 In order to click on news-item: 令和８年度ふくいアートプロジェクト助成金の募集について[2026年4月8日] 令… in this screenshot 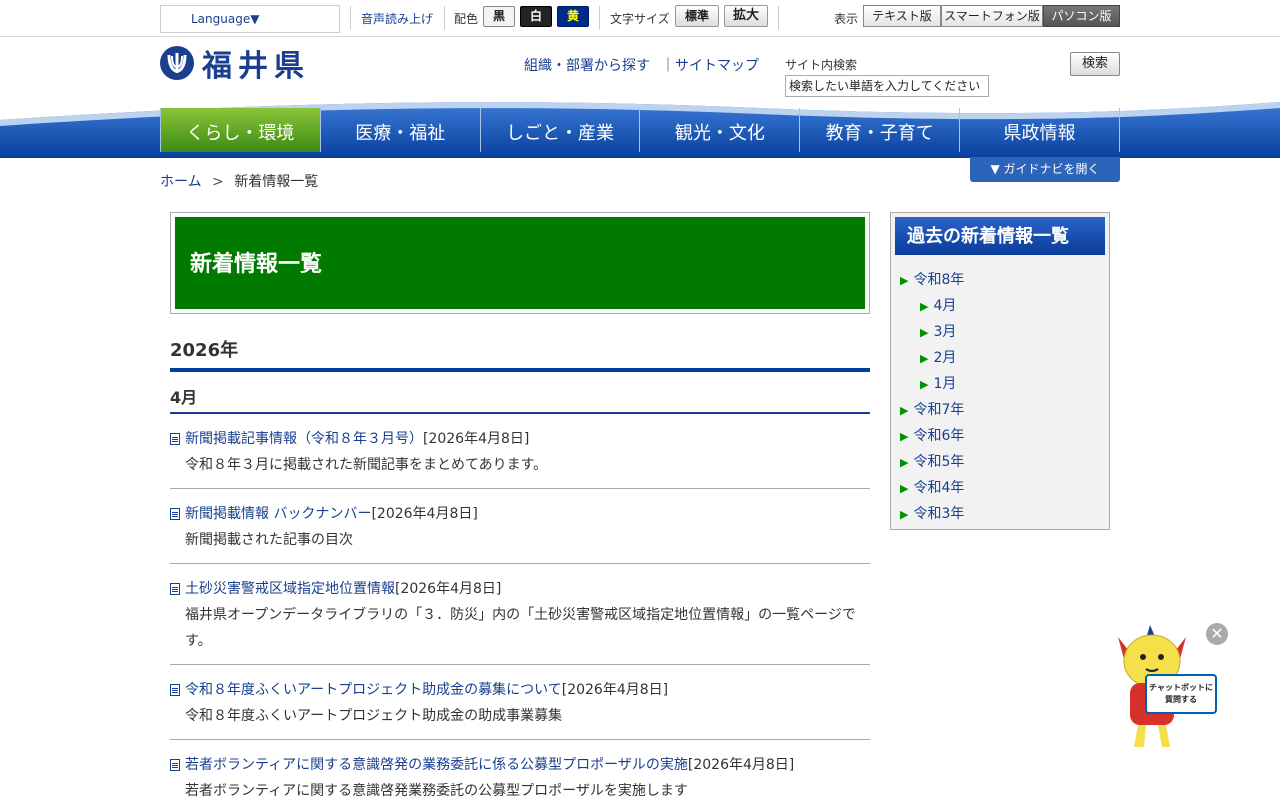, I will do `click(520, 702)`.